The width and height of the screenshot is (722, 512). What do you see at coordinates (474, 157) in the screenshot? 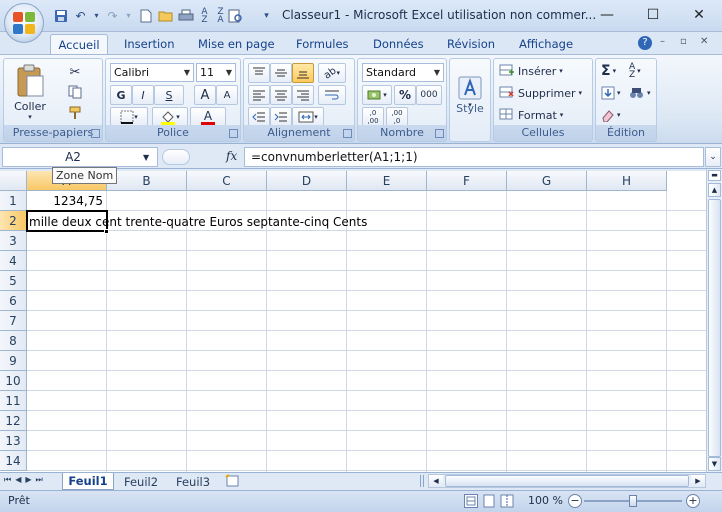
I see `formula-input: =convnumberletter(A1;1;1)` at bounding box center [474, 157].